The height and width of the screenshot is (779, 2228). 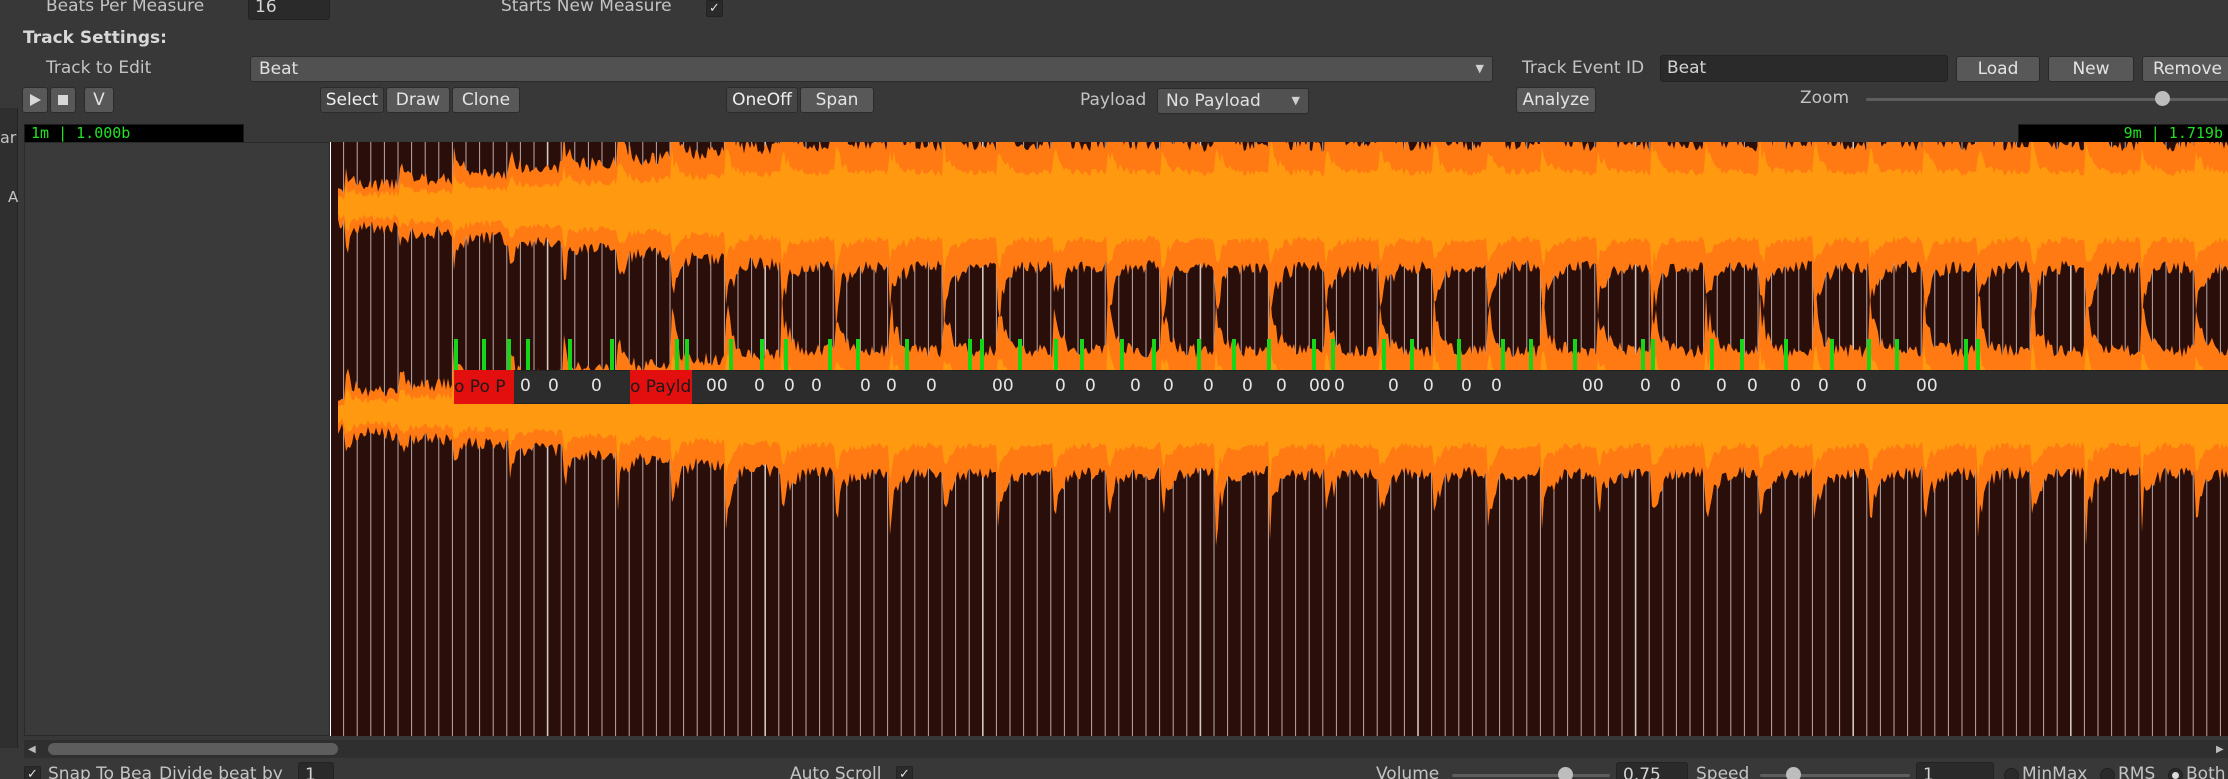 I want to click on remove-button: Remove, so click(x=2185, y=69).